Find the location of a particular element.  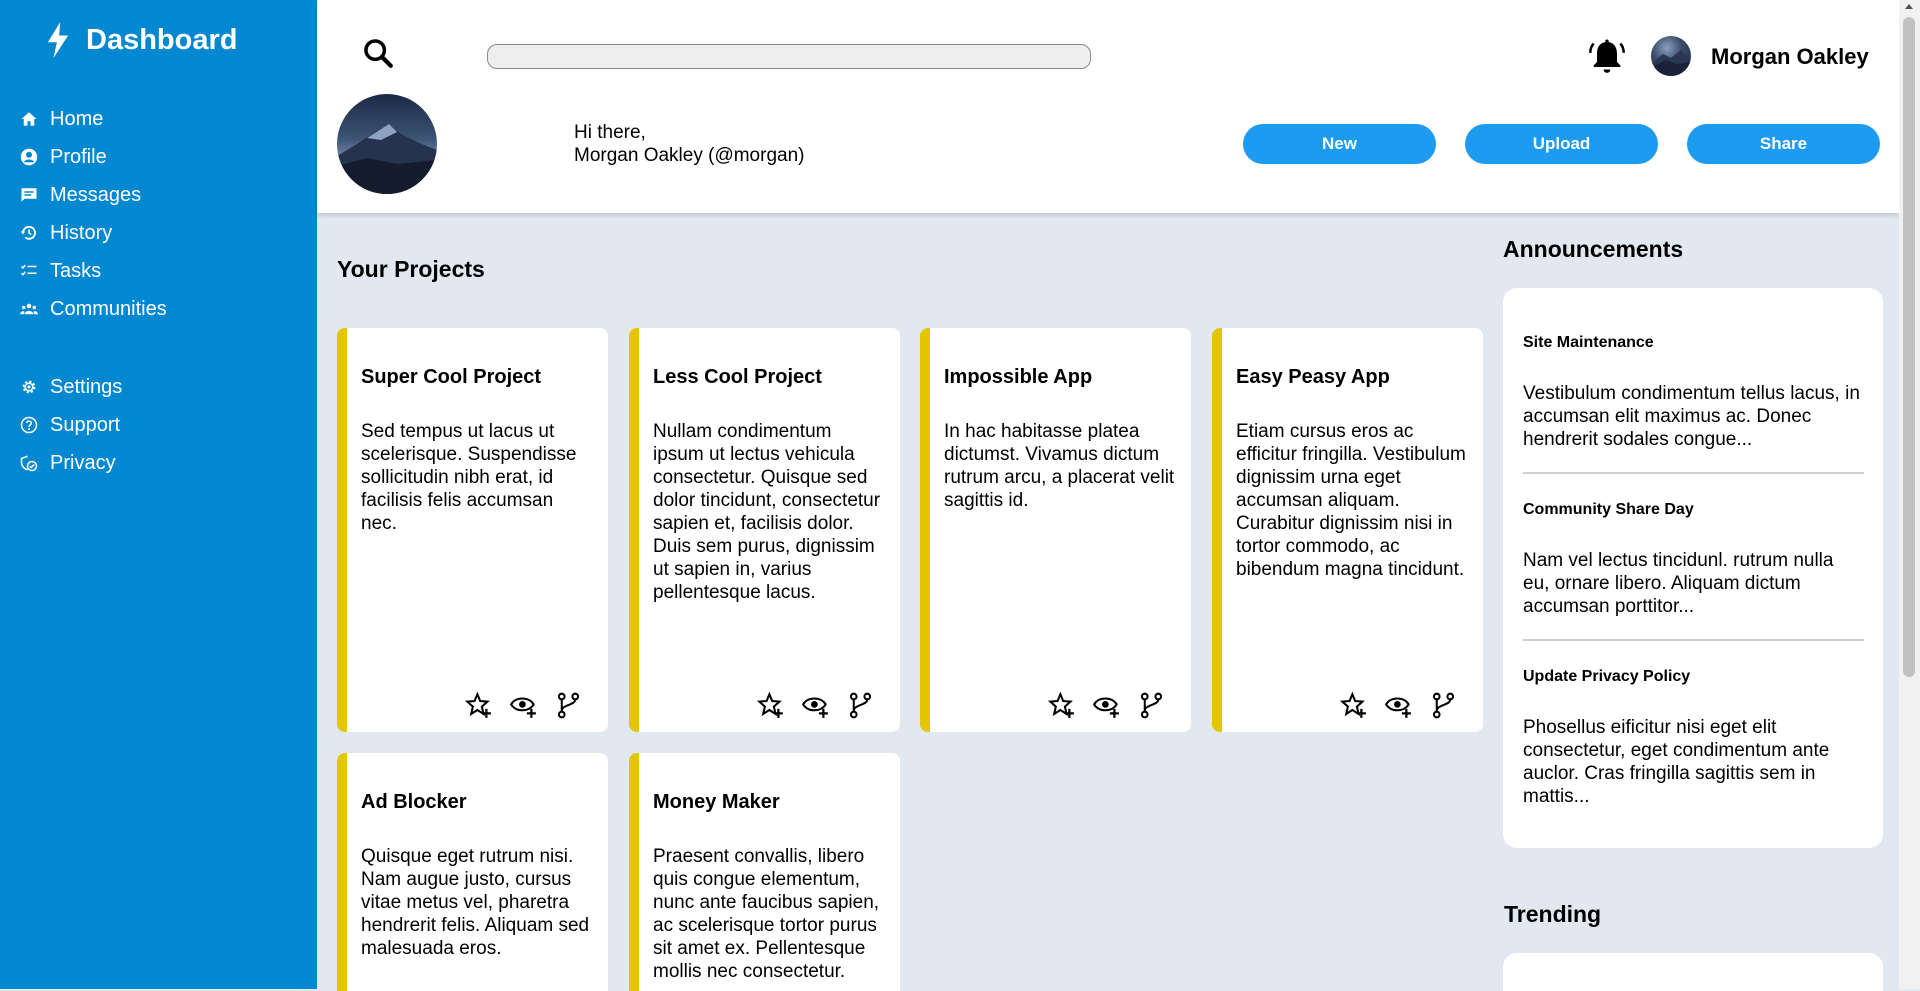

announcements-title: Announcements is located at coordinates (1593, 249).